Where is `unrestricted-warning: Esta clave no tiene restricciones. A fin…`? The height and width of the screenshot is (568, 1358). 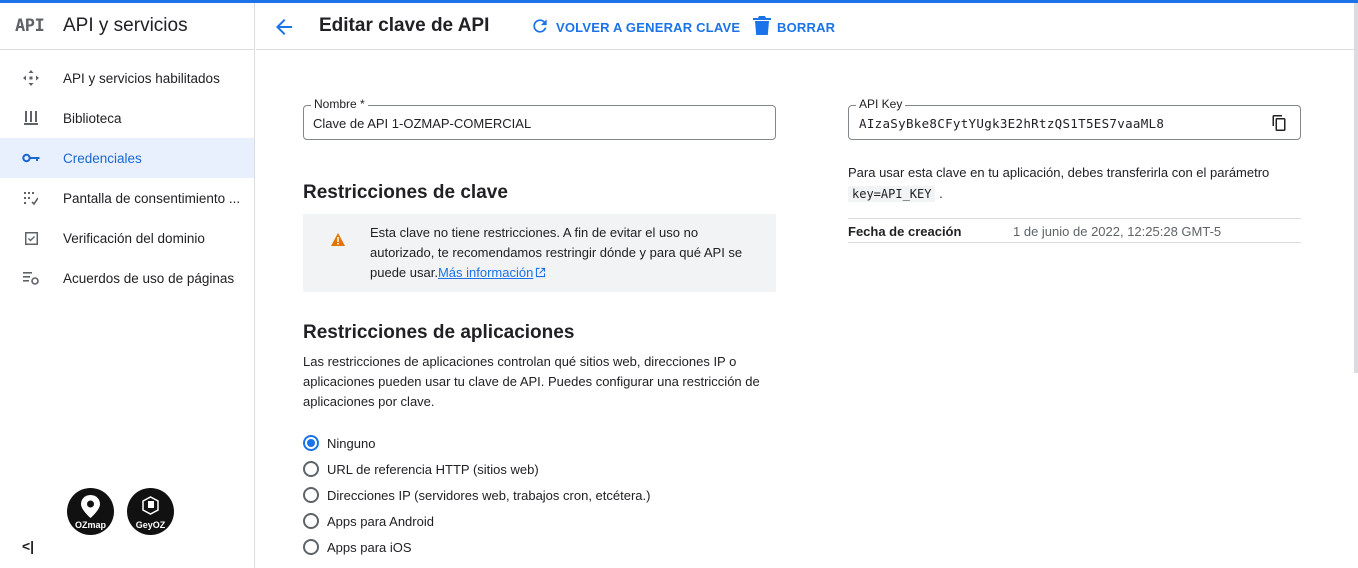 unrestricted-warning: Esta clave no tiene restricciones. A fin… is located at coordinates (539, 253).